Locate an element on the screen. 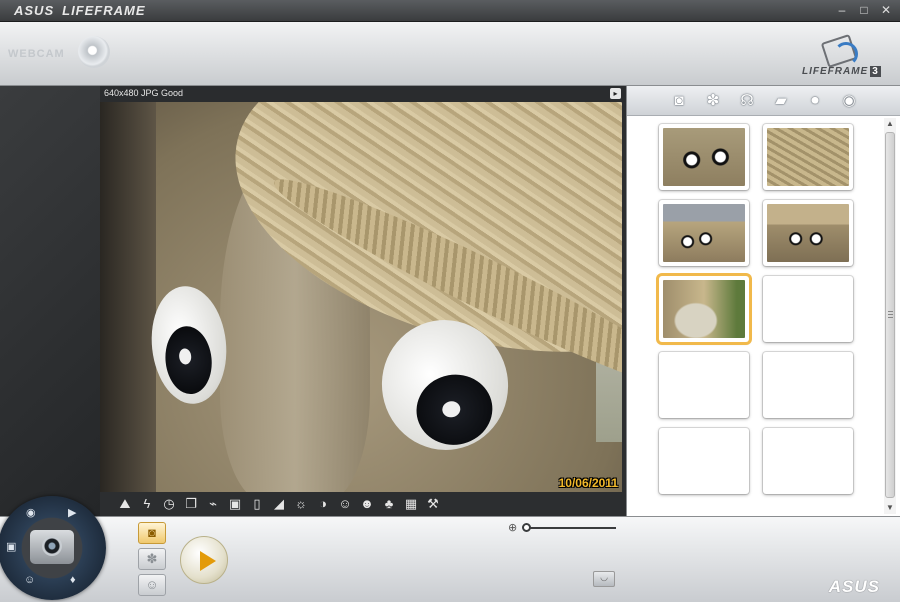  dial-eye-icon: ◉ is located at coordinates (31, 512).